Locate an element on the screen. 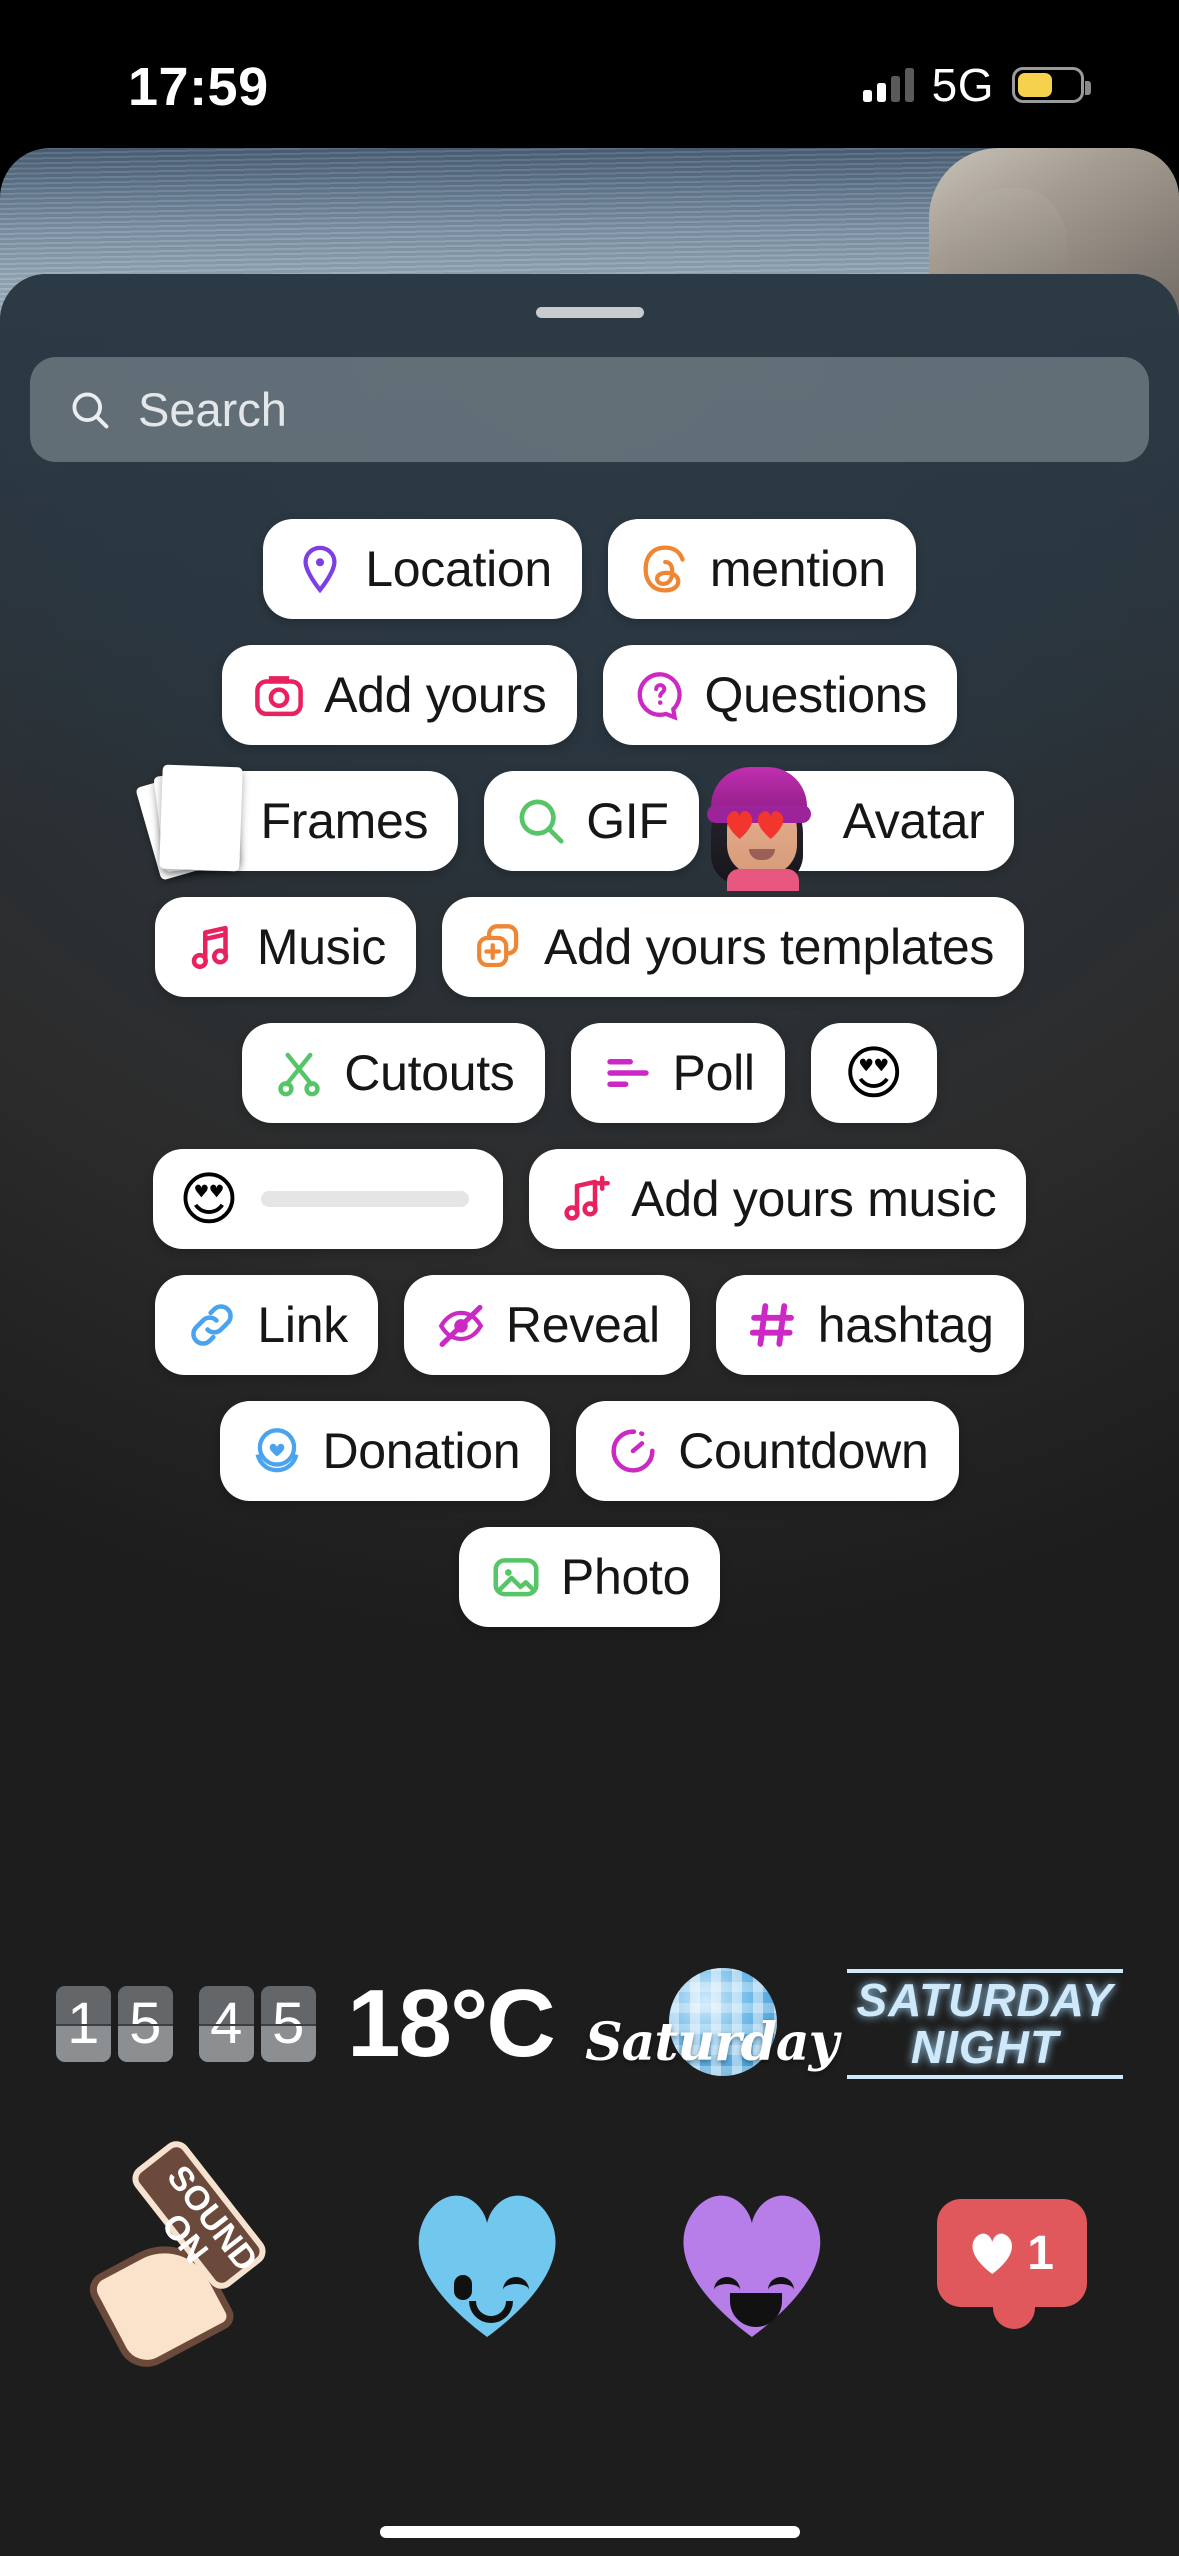 The image size is (1179, 2556). layers-plus-icon is located at coordinates (498, 946).